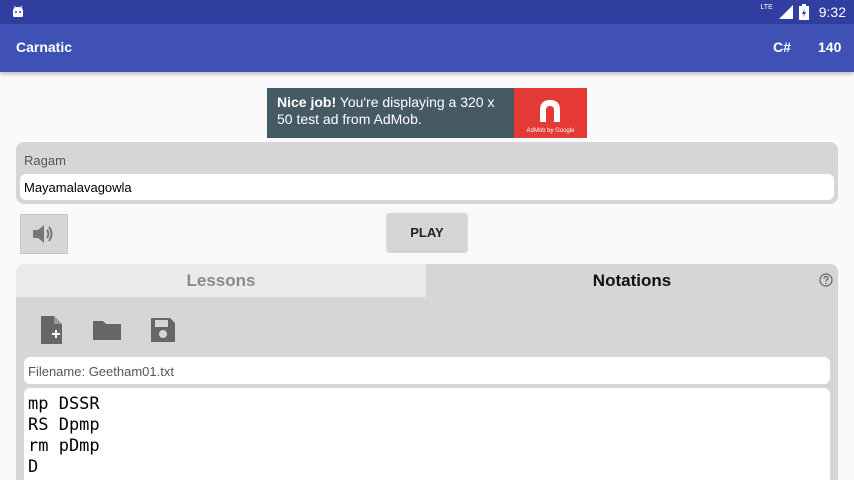 This screenshot has width=854, height=480. Describe the element at coordinates (64, 446) in the screenshot. I see `notation-line: rm pDmp` at that location.